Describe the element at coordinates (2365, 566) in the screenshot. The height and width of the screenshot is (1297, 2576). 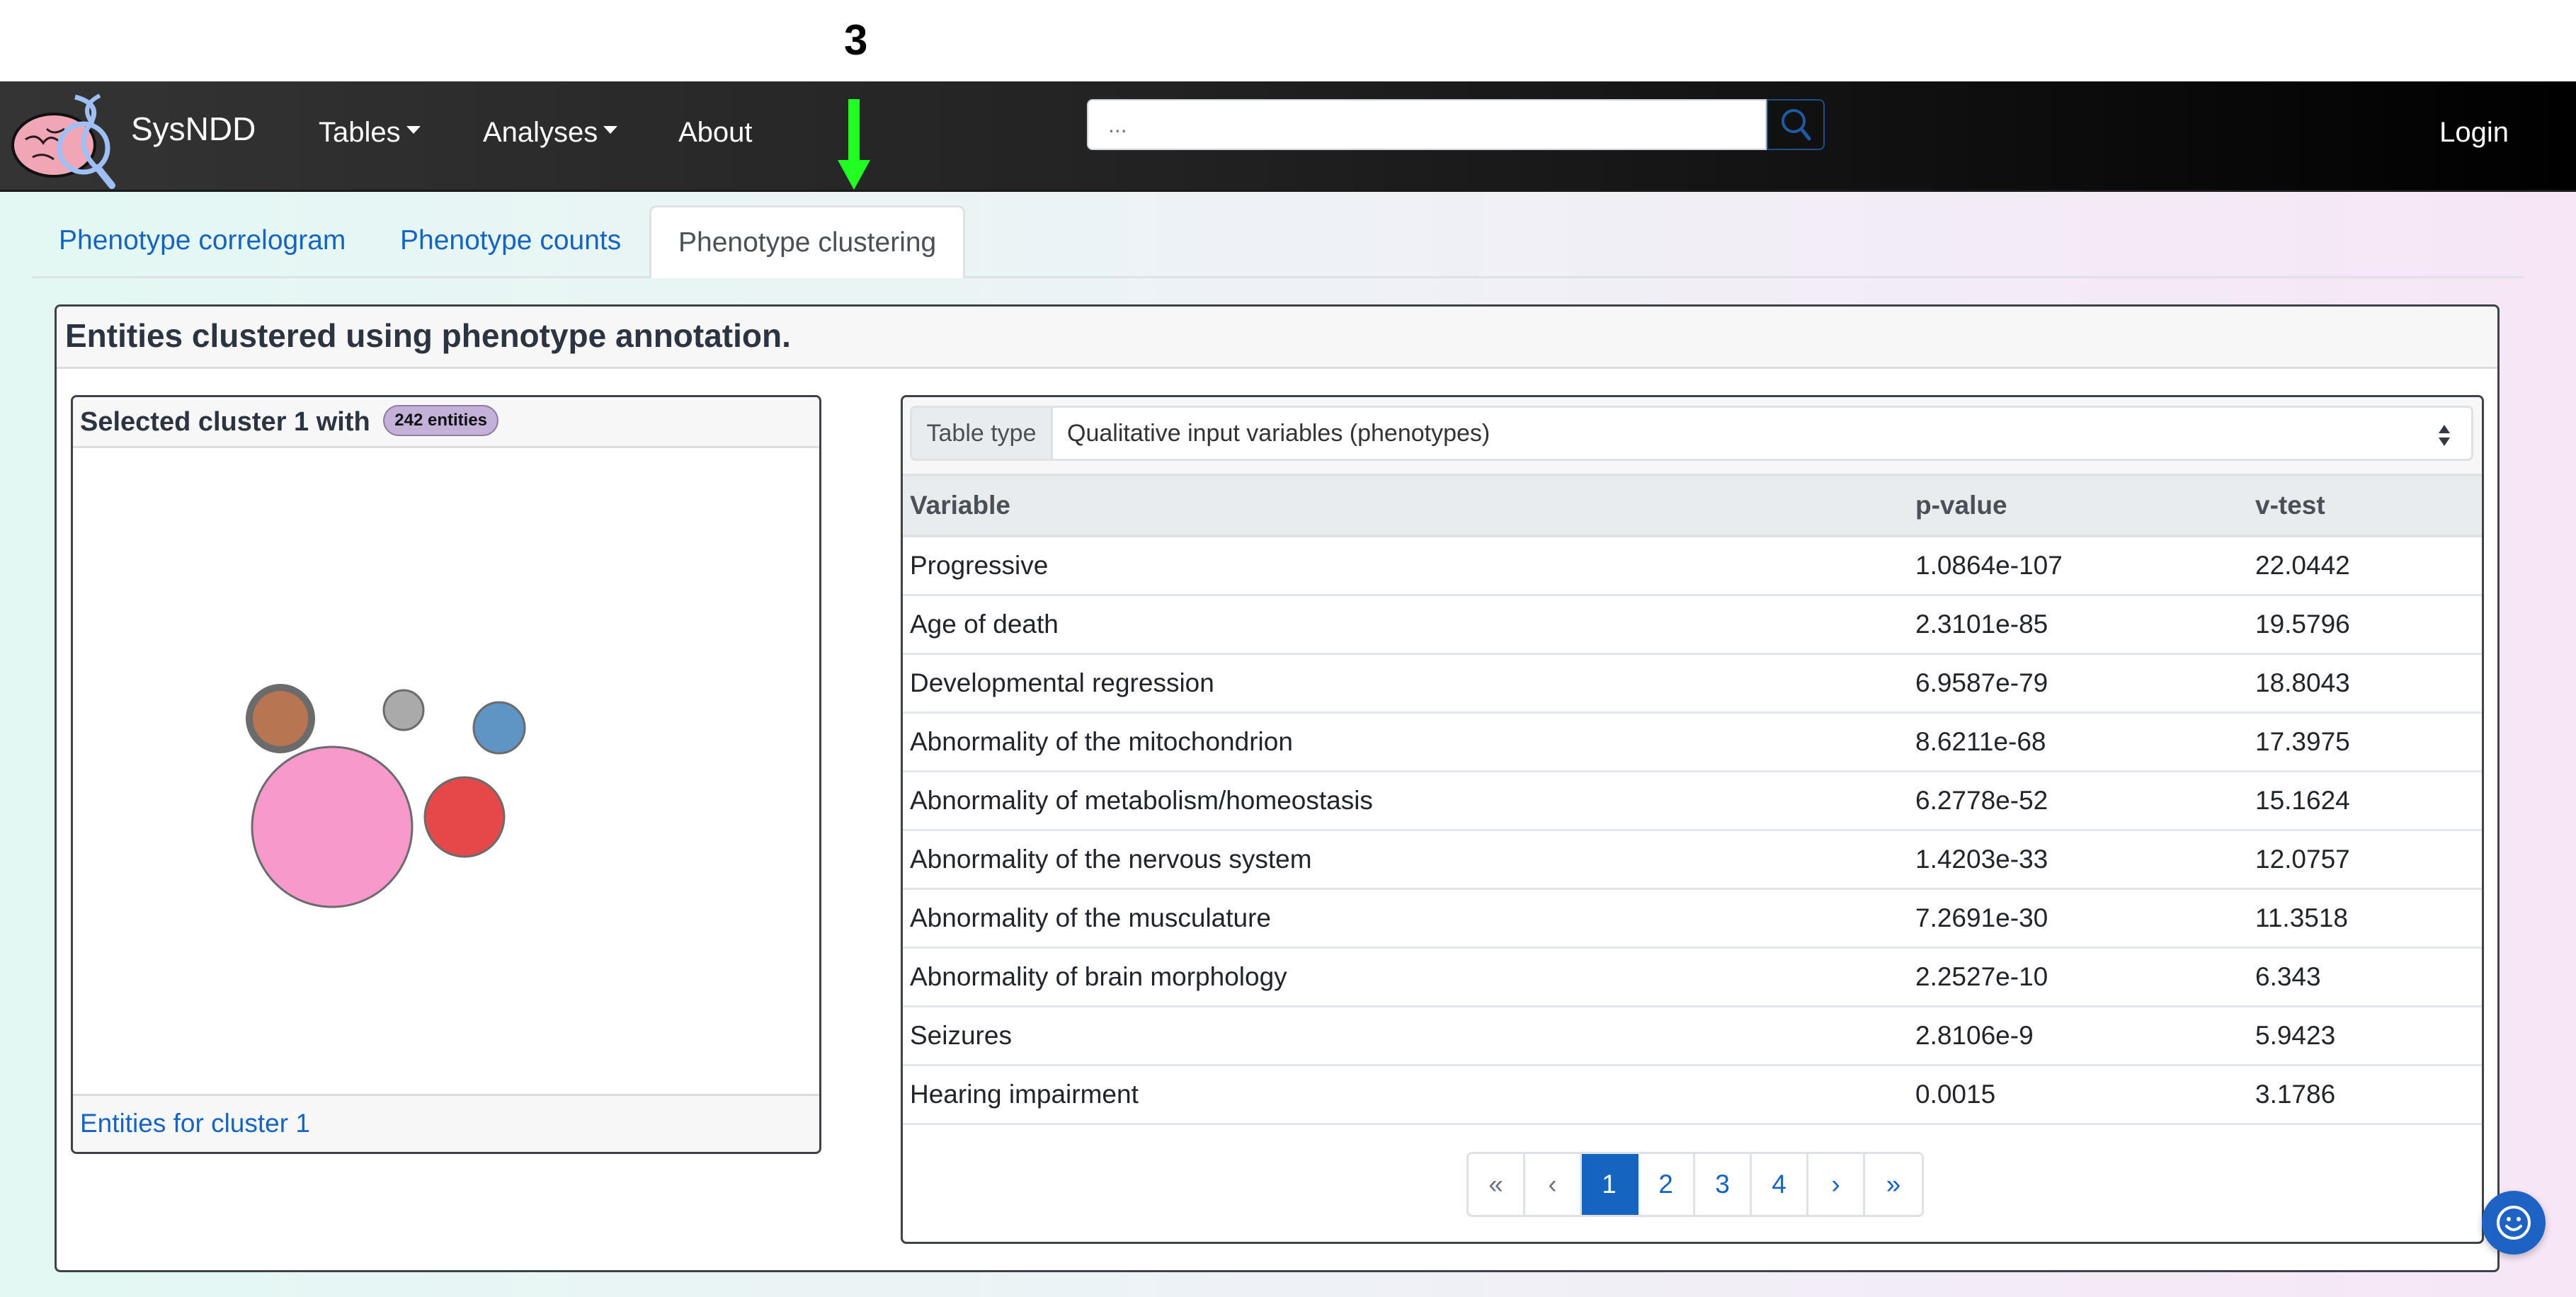
I see `cell-v-test: 22.0442` at that location.